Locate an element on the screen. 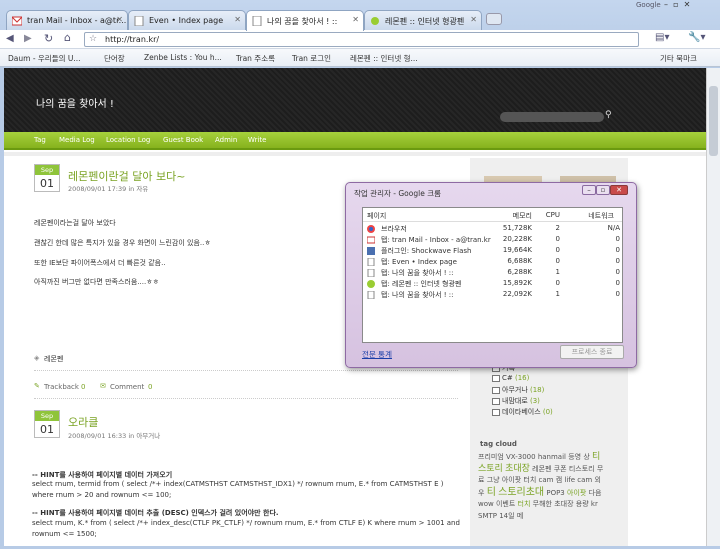 Image resolution: width=720 pixels, height=549 pixels. end-process-button: 프로세스 종료 is located at coordinates (592, 352).